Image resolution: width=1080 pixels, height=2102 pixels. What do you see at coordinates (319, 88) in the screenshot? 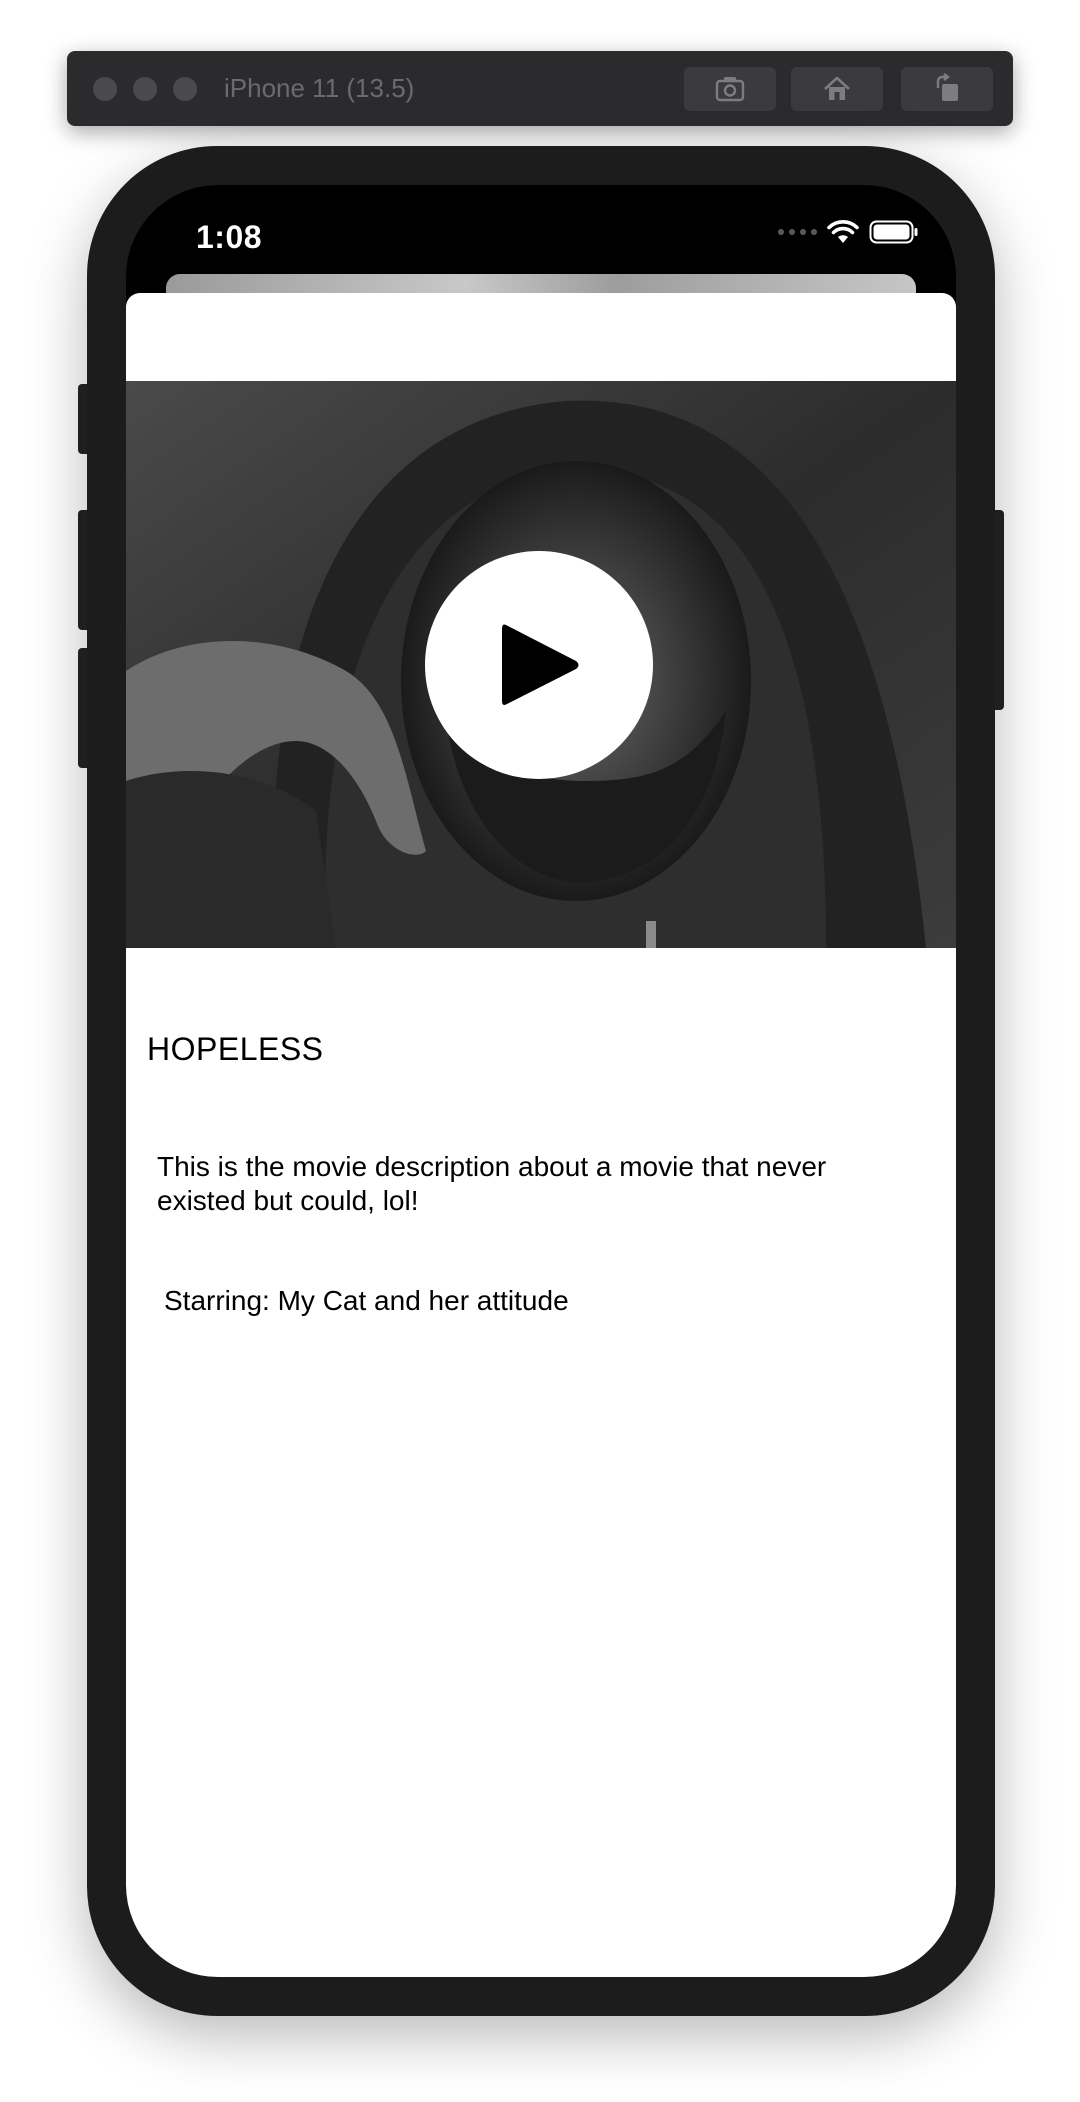
I see `simulator-title: iPhone 11 (13.5)` at bounding box center [319, 88].